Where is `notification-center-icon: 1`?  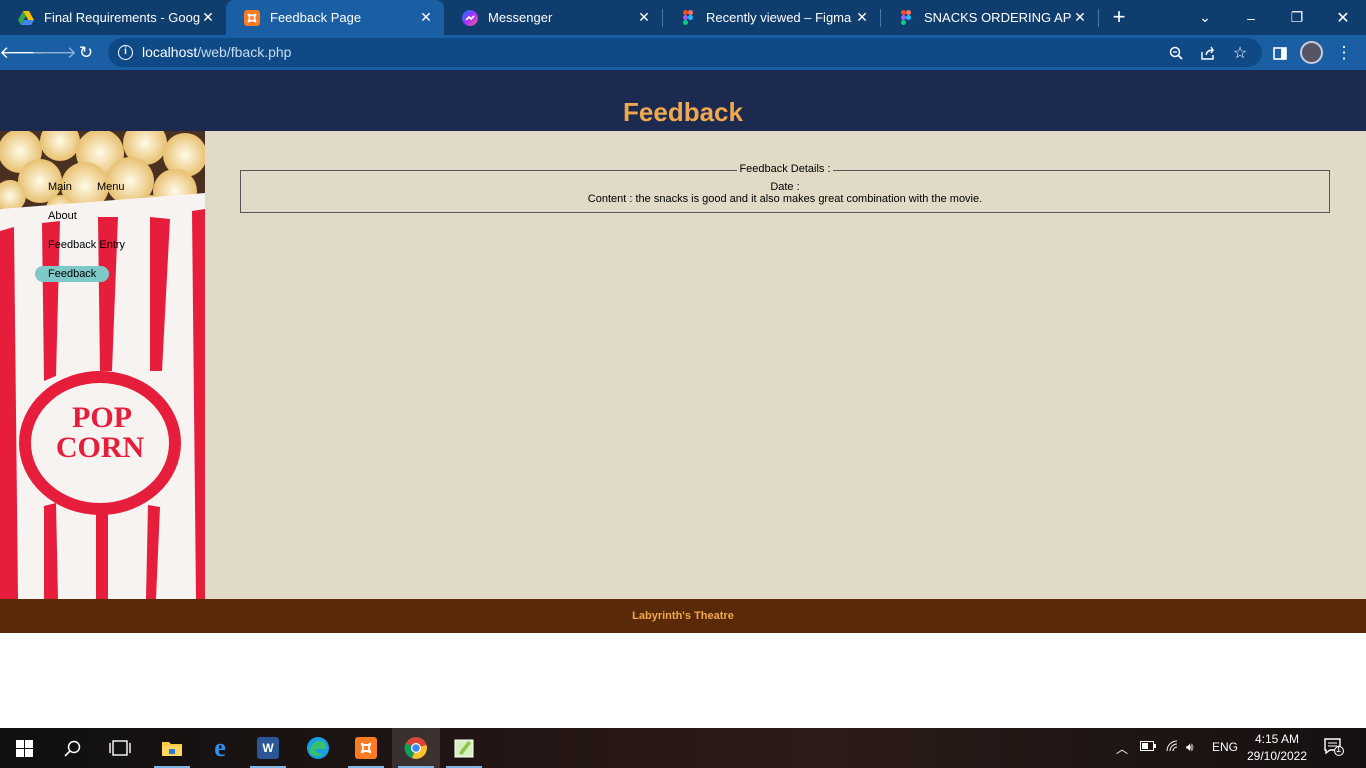
notification-center-icon: 1 is located at coordinates (1334, 748).